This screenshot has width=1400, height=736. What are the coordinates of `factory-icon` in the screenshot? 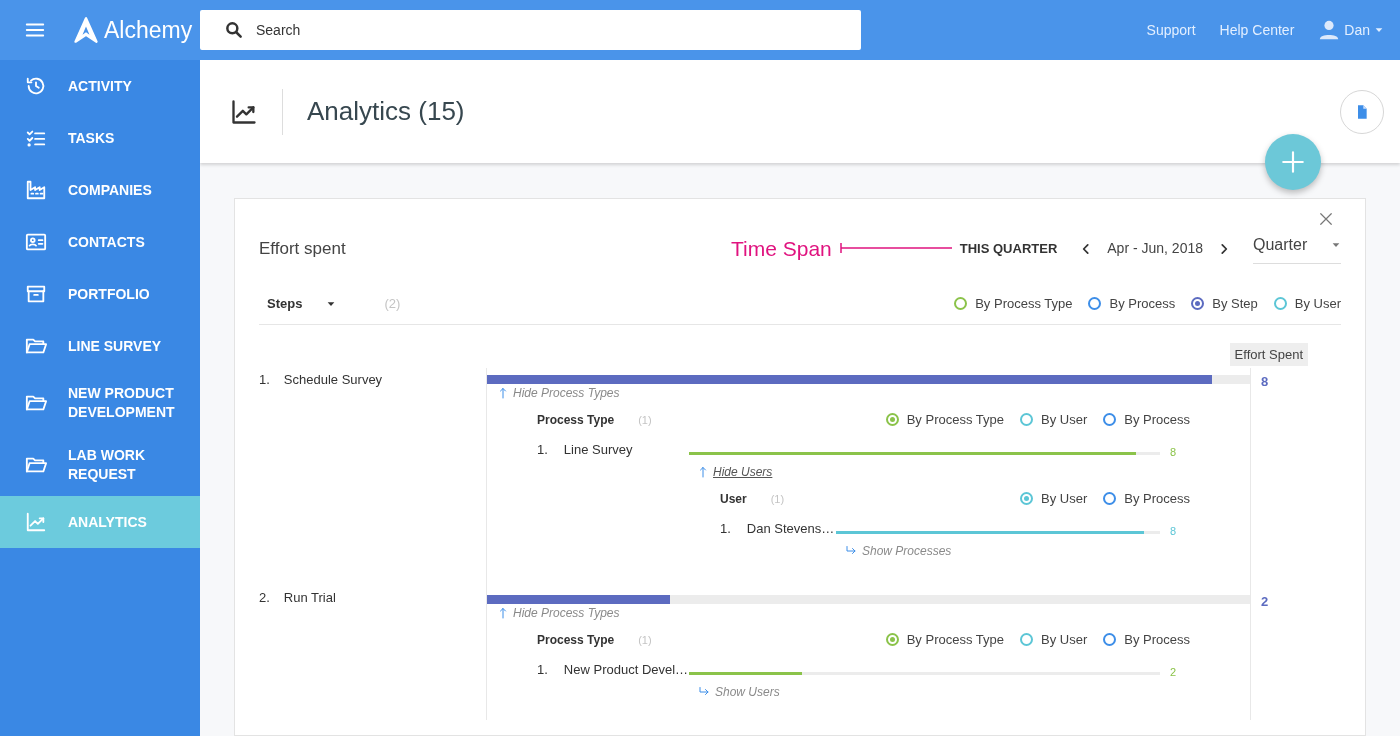 It's located at (36, 190).